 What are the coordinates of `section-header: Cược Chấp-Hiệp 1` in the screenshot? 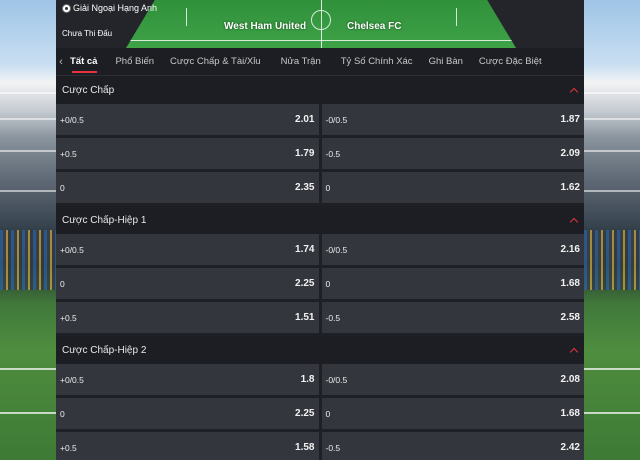 It's located at (320, 220).